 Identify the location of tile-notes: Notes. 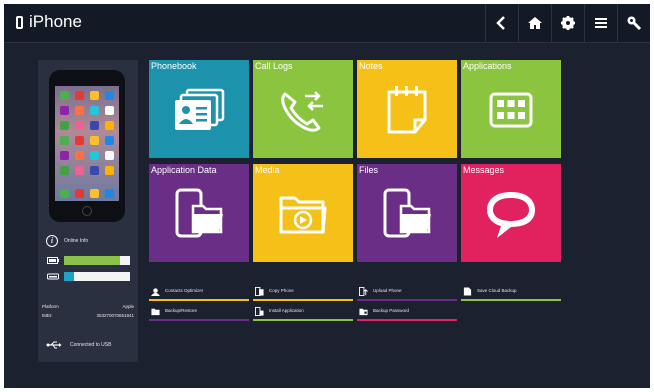
(407, 109).